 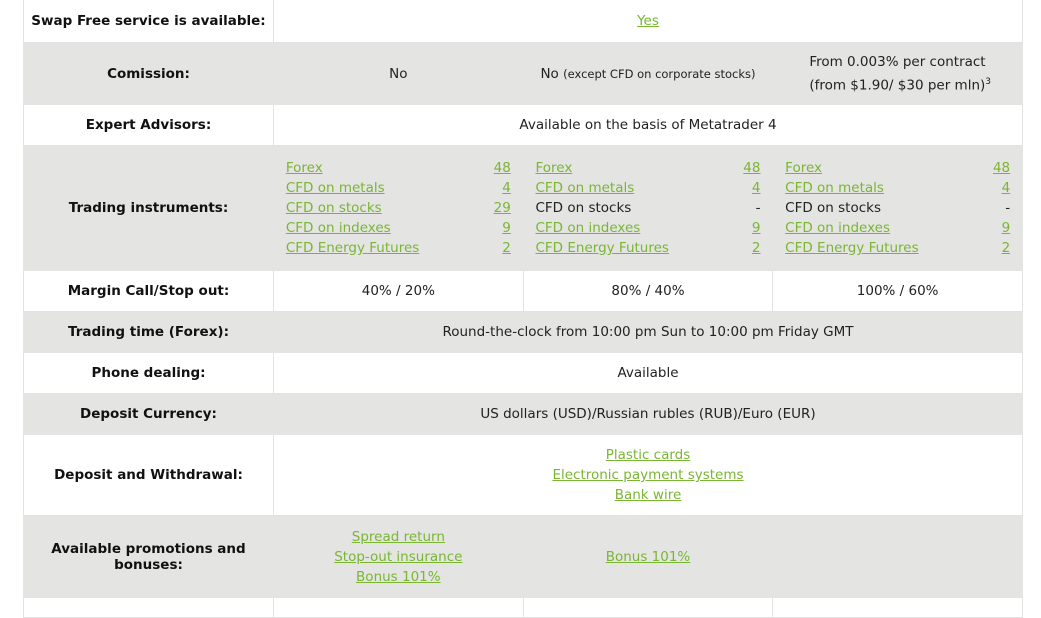 What do you see at coordinates (648, 125) in the screenshot?
I see `expert-advisors-value: Available on the basis of Metatrader 4` at bounding box center [648, 125].